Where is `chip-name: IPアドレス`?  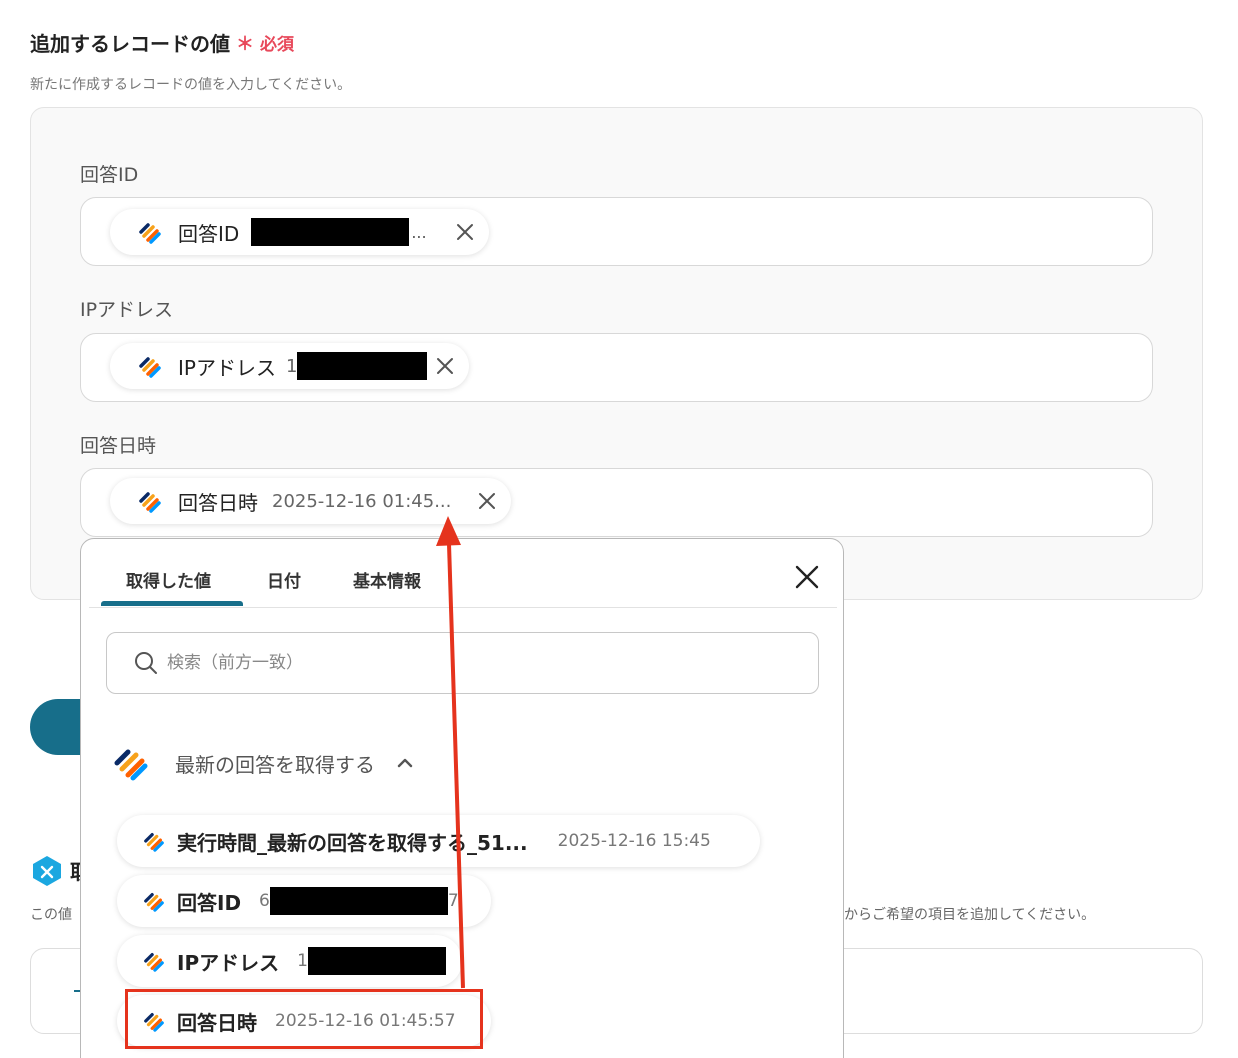
chip-name: IPアドレス is located at coordinates (227, 367).